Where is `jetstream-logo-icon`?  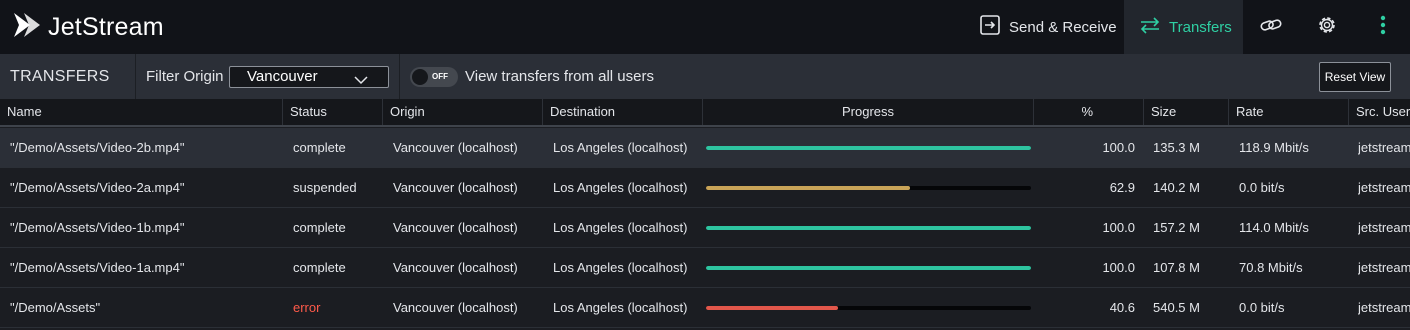 jetstream-logo-icon is located at coordinates (26, 27).